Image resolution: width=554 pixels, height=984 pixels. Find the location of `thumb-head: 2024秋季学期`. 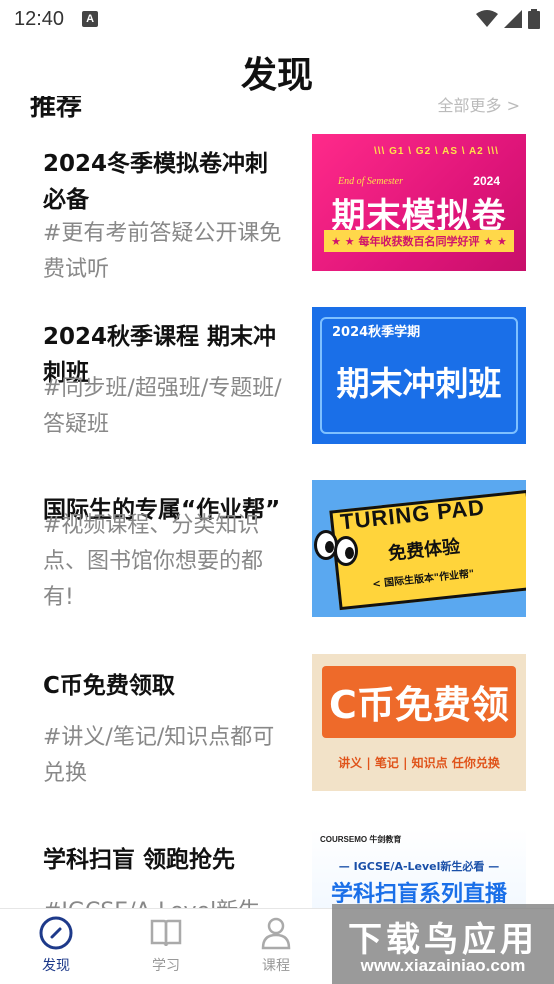

thumb-head: 2024秋季学期 is located at coordinates (376, 332).